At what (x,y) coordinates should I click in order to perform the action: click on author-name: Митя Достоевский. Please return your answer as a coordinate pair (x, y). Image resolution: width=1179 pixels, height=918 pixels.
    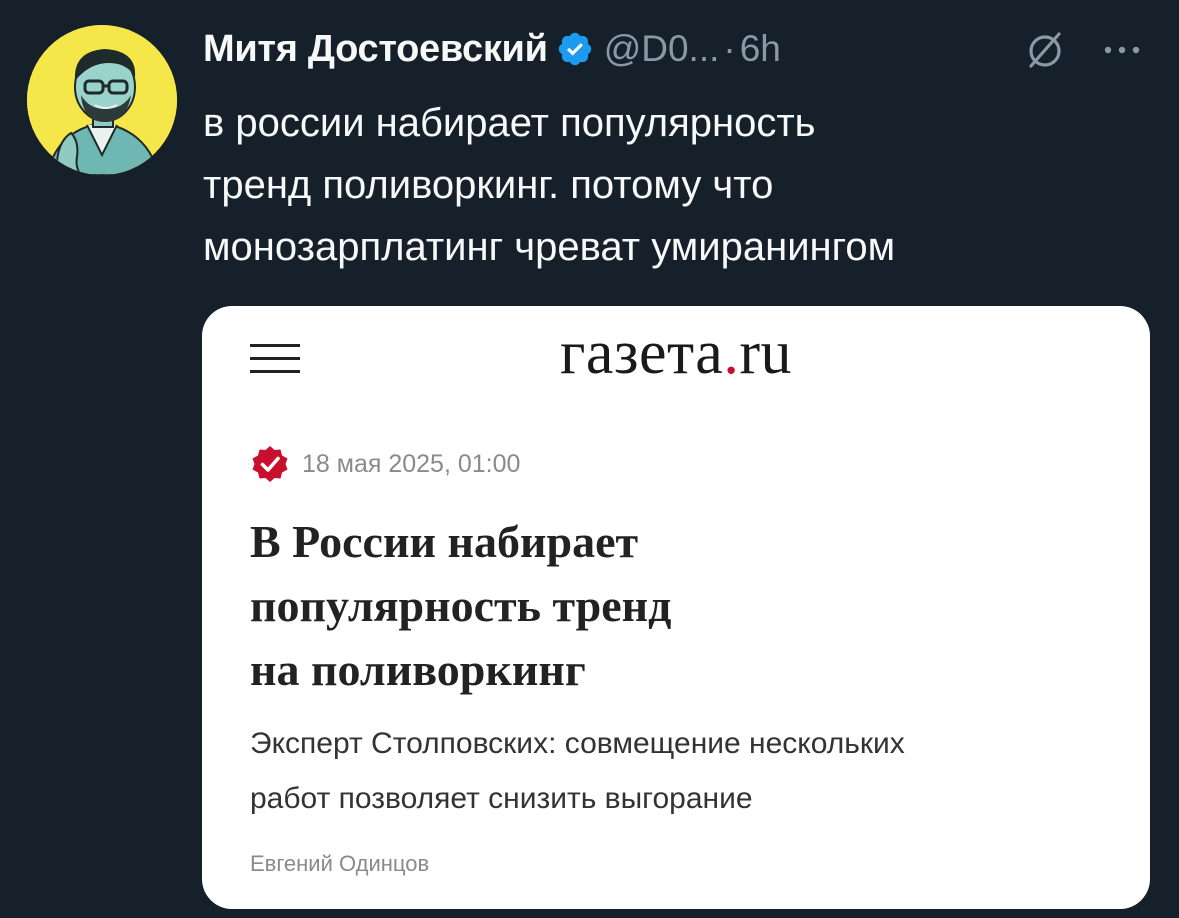
    Looking at the image, I should click on (375, 49).